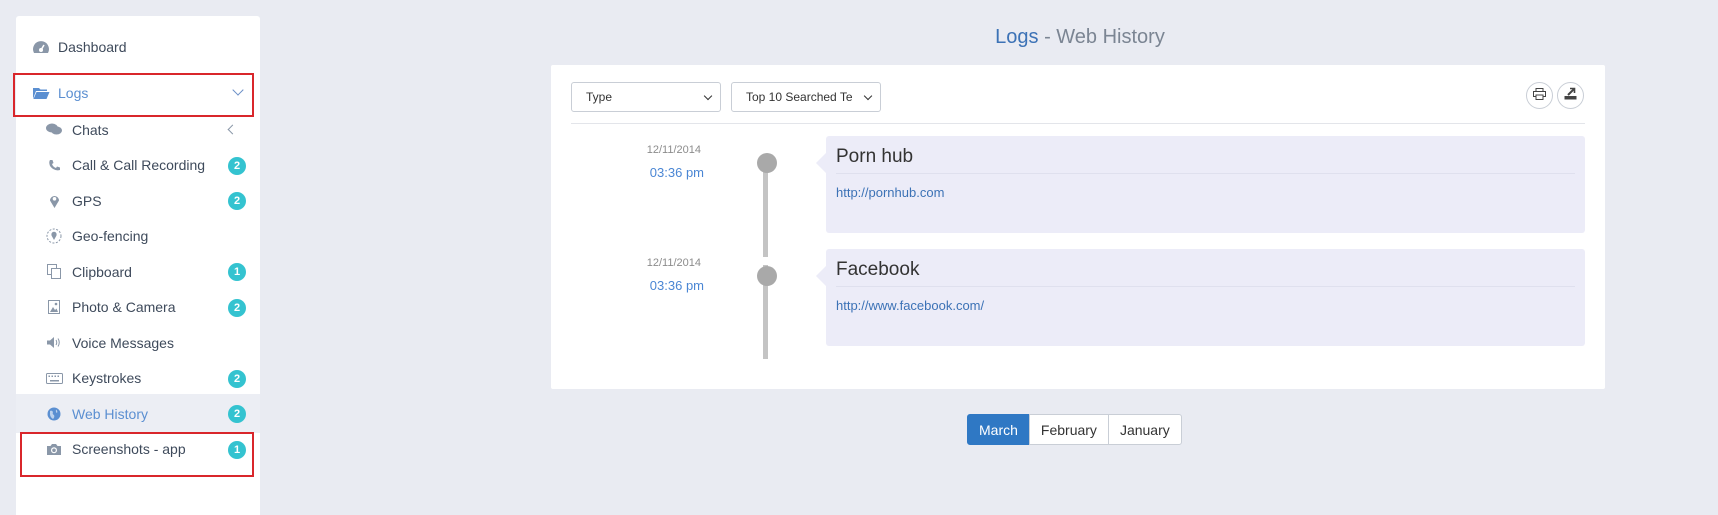  I want to click on type-select: Type, so click(646, 97).